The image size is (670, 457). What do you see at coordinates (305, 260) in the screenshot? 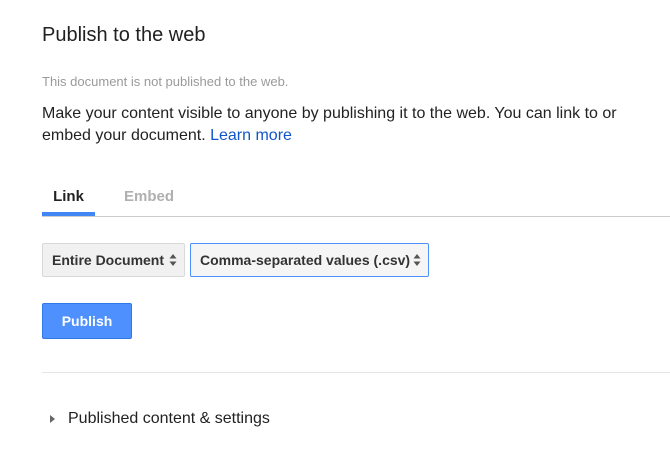
I see `format-value: Comma-separated values (.csv)` at bounding box center [305, 260].